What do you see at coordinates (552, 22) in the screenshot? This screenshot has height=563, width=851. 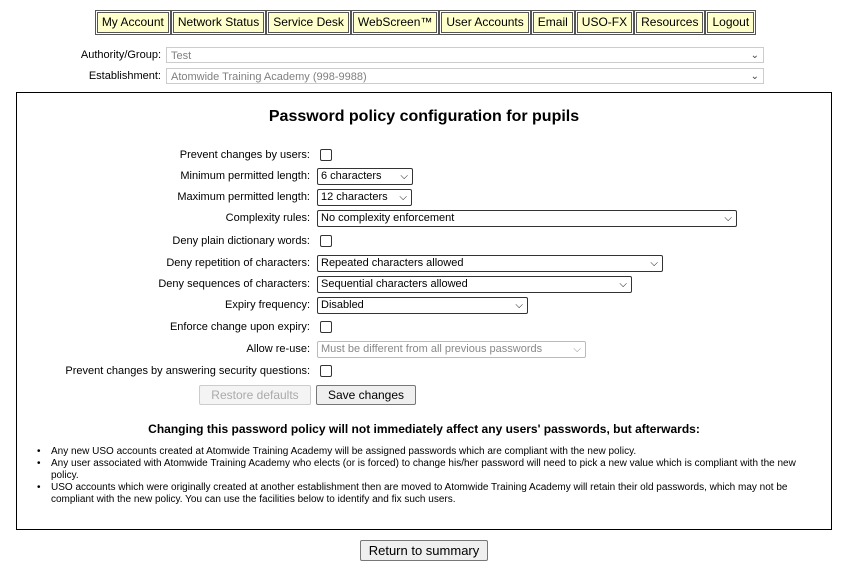 I see `nav-email: Email` at bounding box center [552, 22].